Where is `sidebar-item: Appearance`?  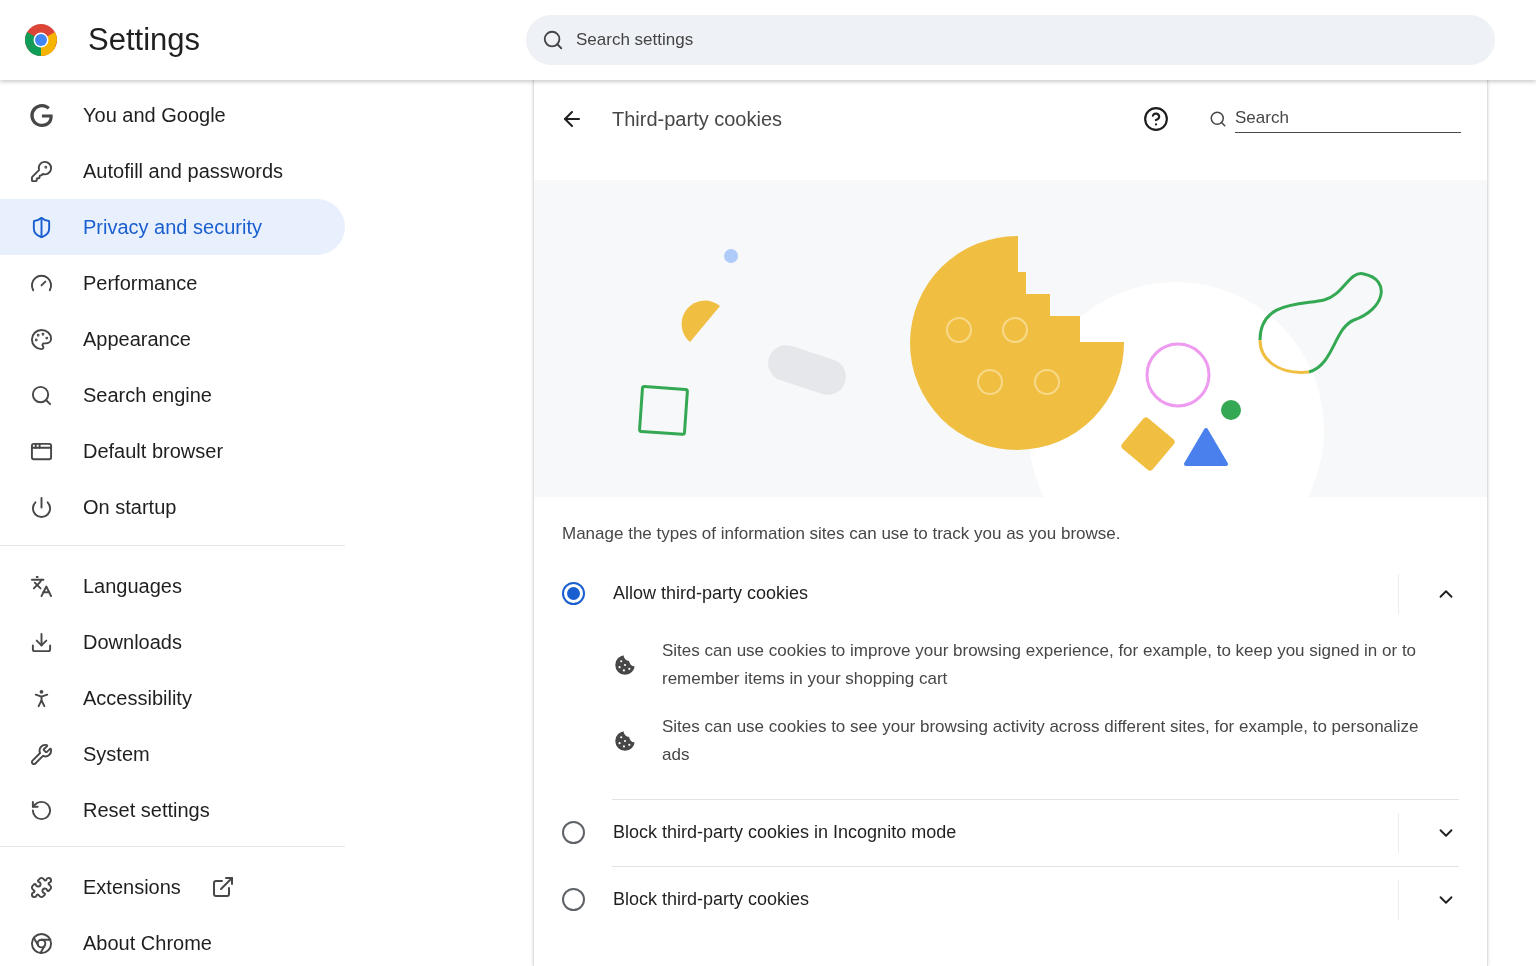 sidebar-item: Appearance is located at coordinates (172, 339).